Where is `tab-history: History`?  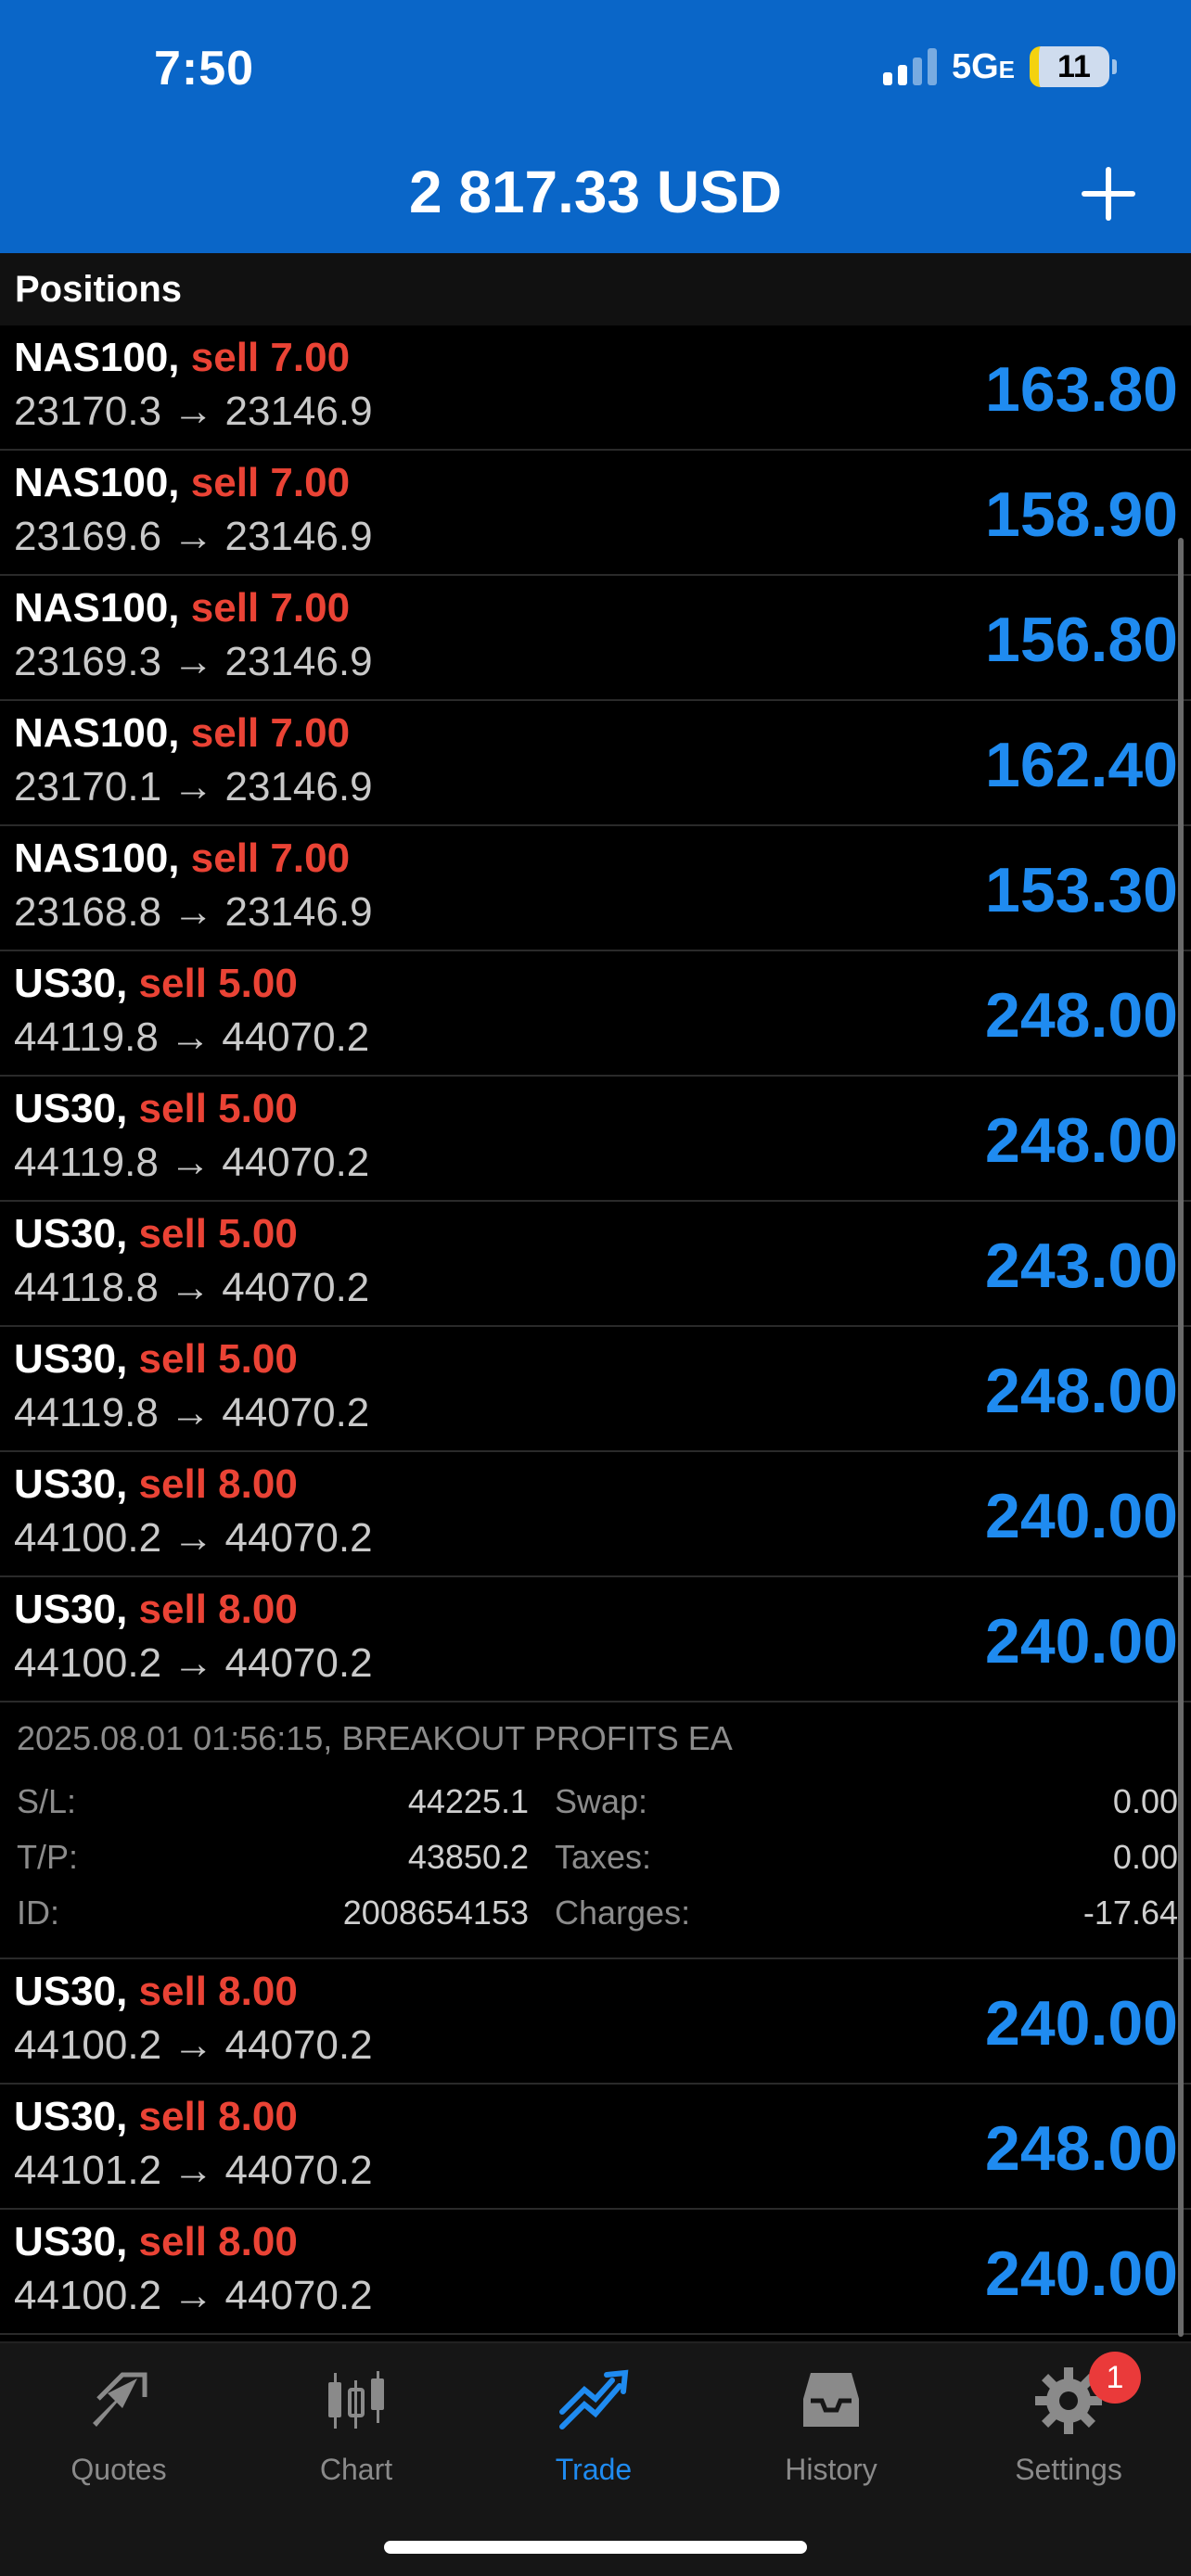 tab-history: History is located at coordinates (831, 2424).